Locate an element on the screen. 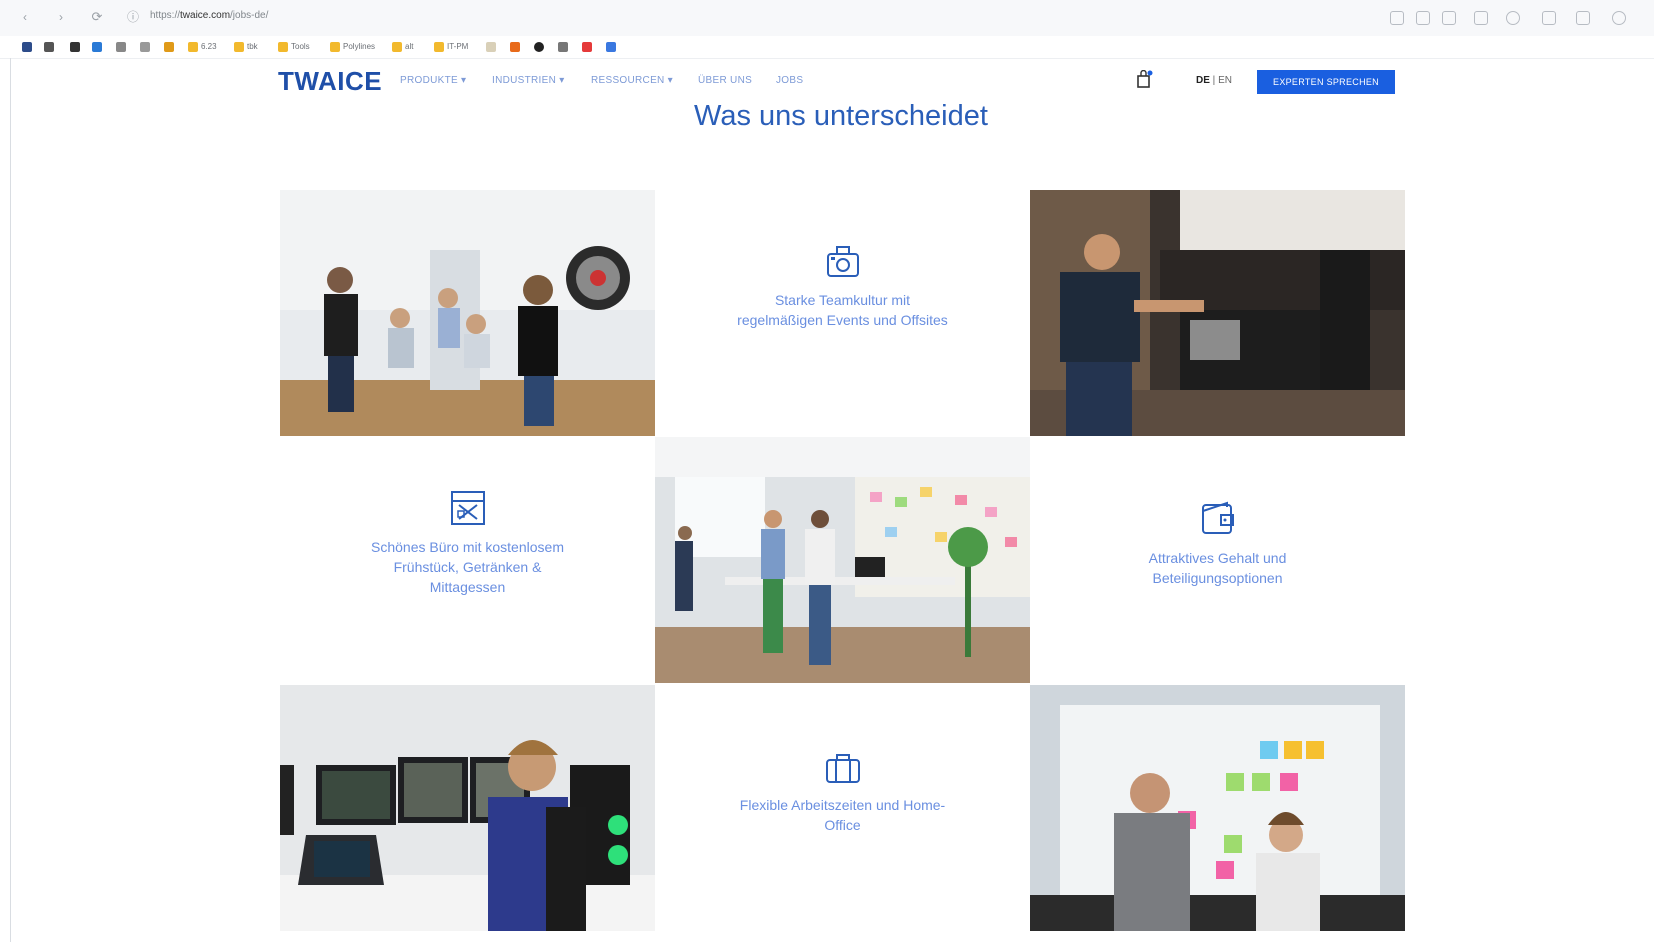 The image size is (1654, 942). bookmark-folder: tbk is located at coordinates (246, 47).